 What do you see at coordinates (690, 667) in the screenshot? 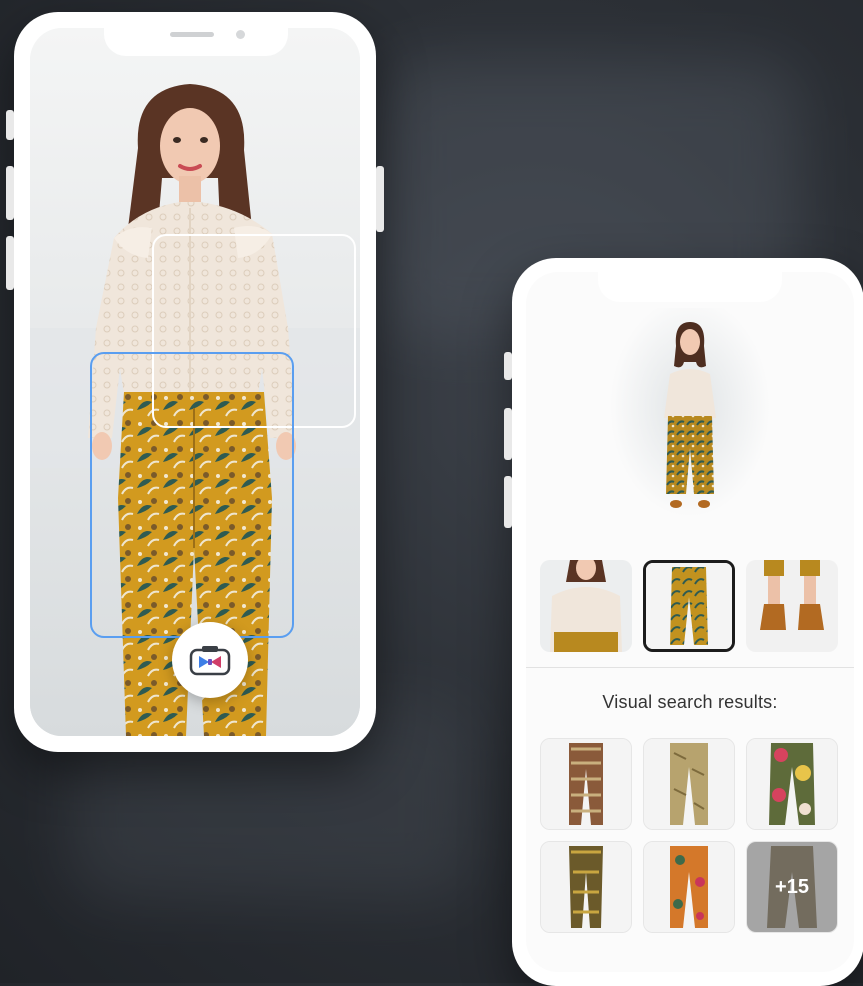
I see `section-divider` at bounding box center [690, 667].